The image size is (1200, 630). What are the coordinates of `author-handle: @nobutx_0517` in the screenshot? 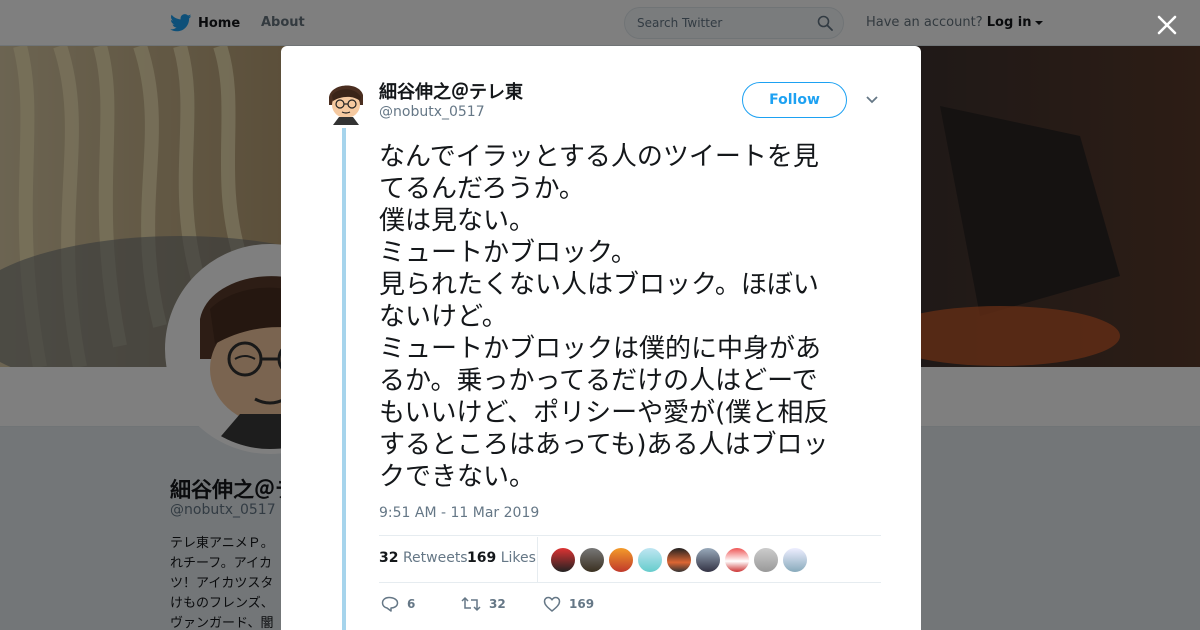 It's located at (432, 112).